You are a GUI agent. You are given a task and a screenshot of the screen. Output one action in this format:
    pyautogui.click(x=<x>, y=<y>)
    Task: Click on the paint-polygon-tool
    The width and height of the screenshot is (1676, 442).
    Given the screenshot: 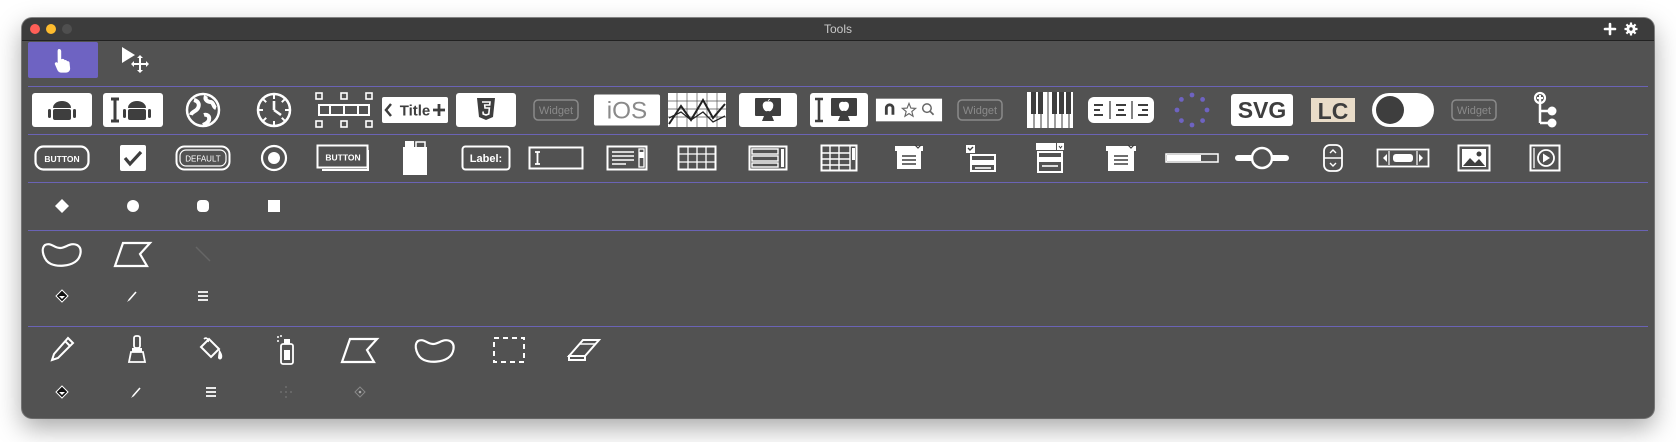 What is the action you would take?
    pyautogui.click(x=360, y=350)
    